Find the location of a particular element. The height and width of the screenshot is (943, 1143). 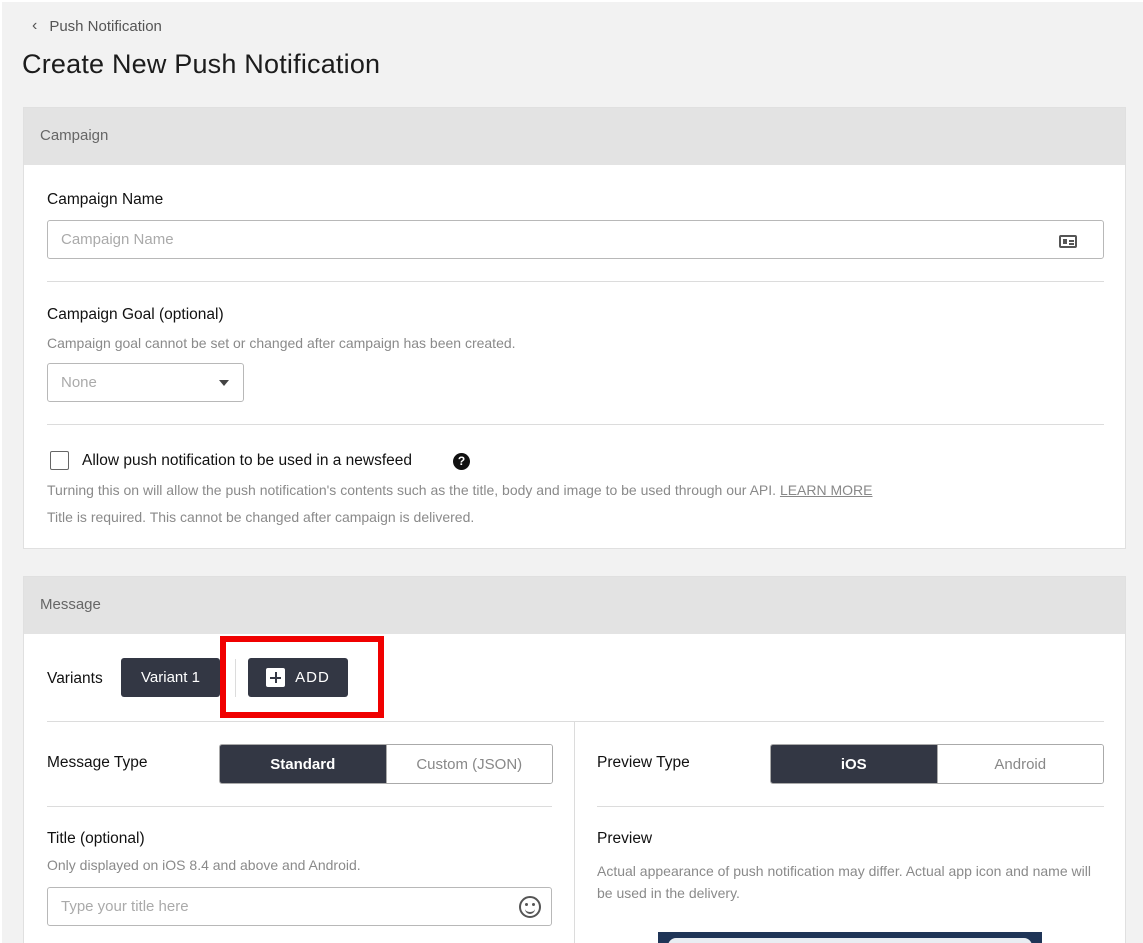

caret-down-icon is located at coordinates (224, 383).